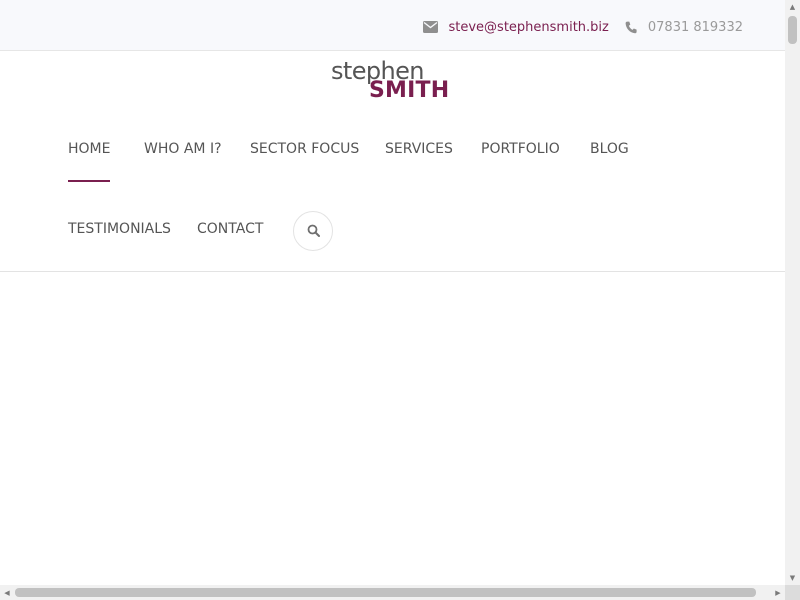  Describe the element at coordinates (89, 161) in the screenshot. I see `nav-home: HOME` at that location.